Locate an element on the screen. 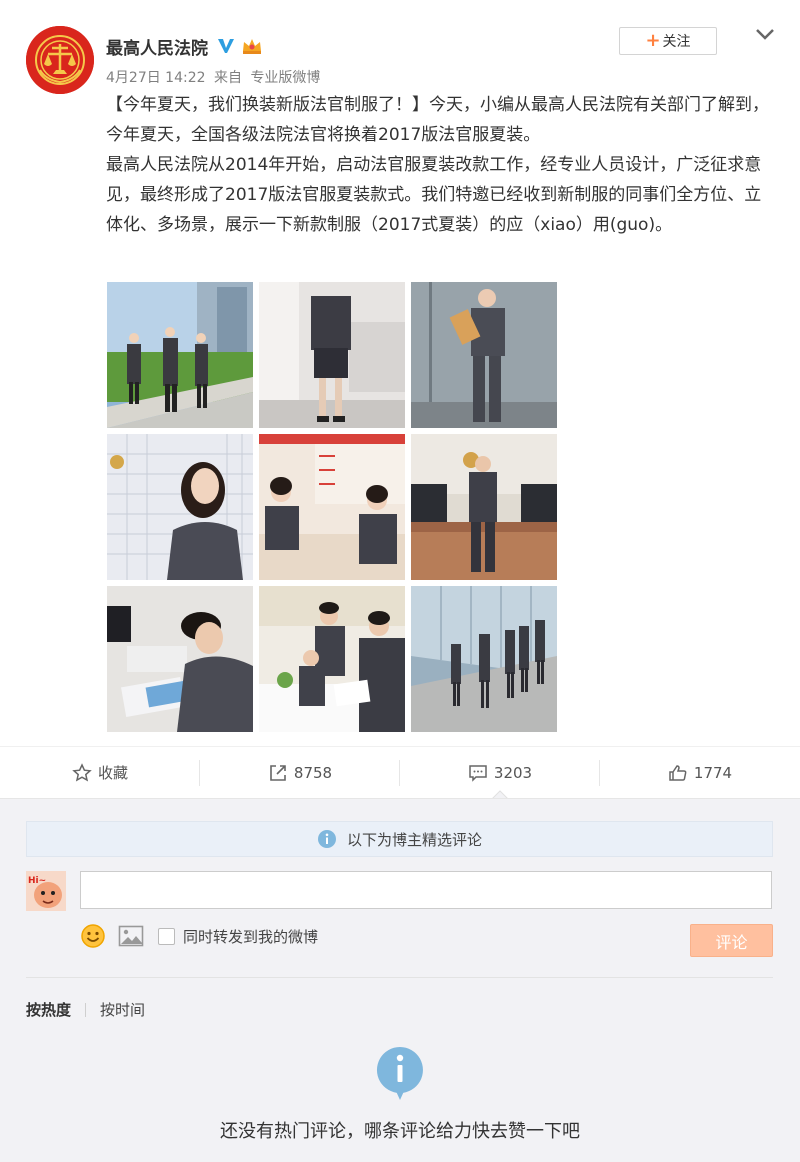 The image size is (800, 1162). tab-separator is located at coordinates (86, 1009).